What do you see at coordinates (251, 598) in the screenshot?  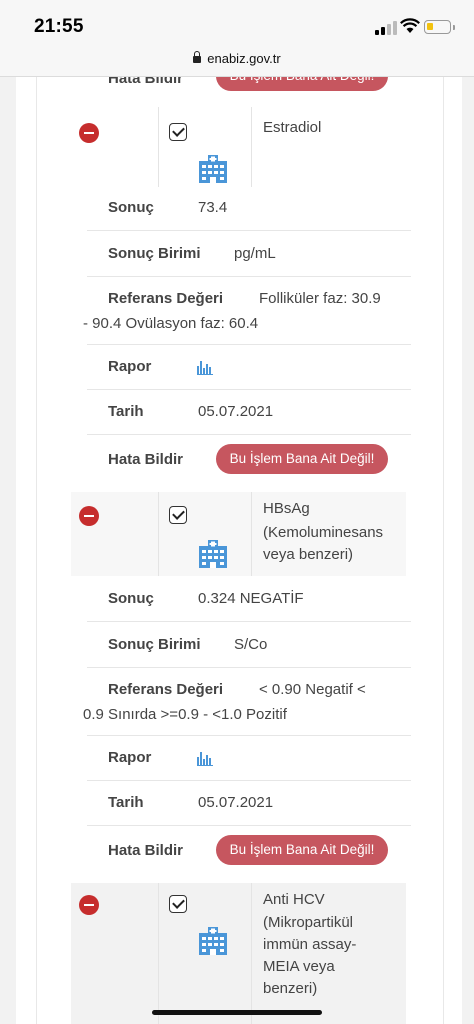 I see `result-value: 0.324 NEGATİF` at bounding box center [251, 598].